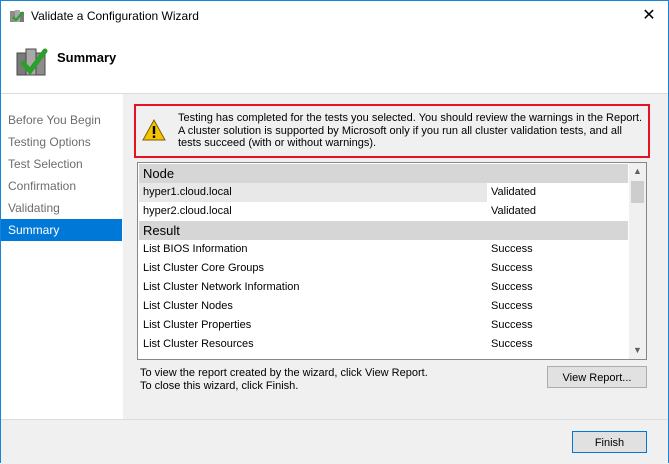  Describe the element at coordinates (383, 306) in the screenshot. I see `table-row: List Cluster Nodes Success` at that location.